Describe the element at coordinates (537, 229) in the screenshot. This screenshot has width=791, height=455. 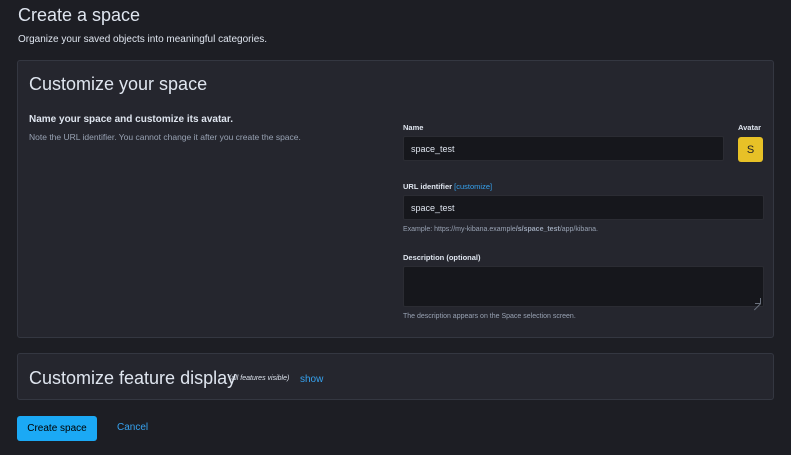
I see `url-example-bold: /s/space_test` at that location.